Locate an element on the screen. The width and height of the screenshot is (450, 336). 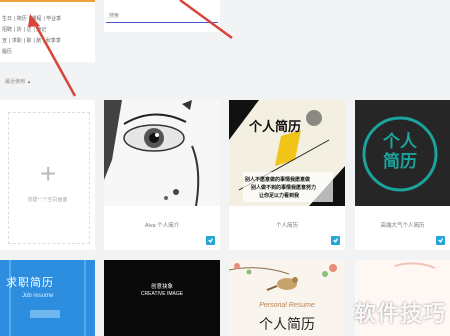
annotation-arrows is located at coordinates (130, 48).